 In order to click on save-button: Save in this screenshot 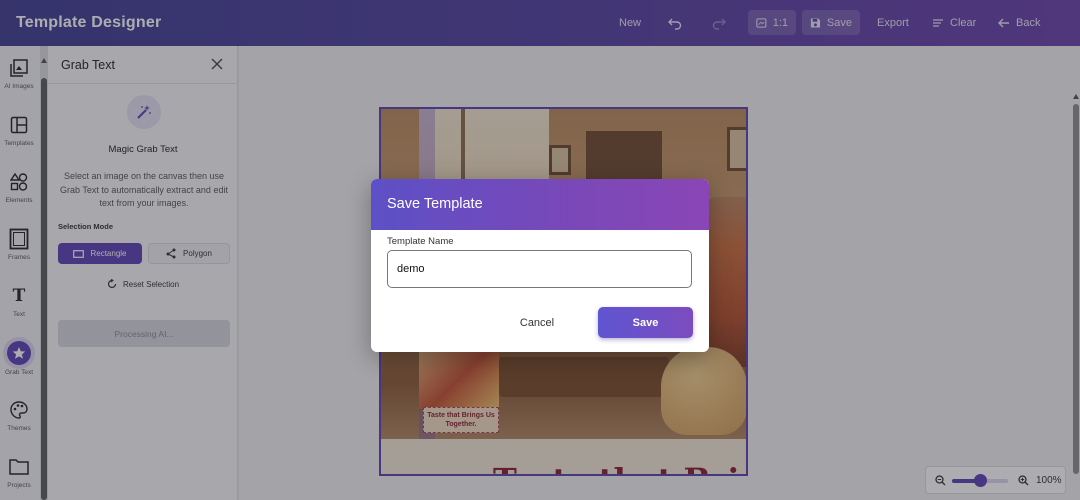, I will do `click(645, 322)`.